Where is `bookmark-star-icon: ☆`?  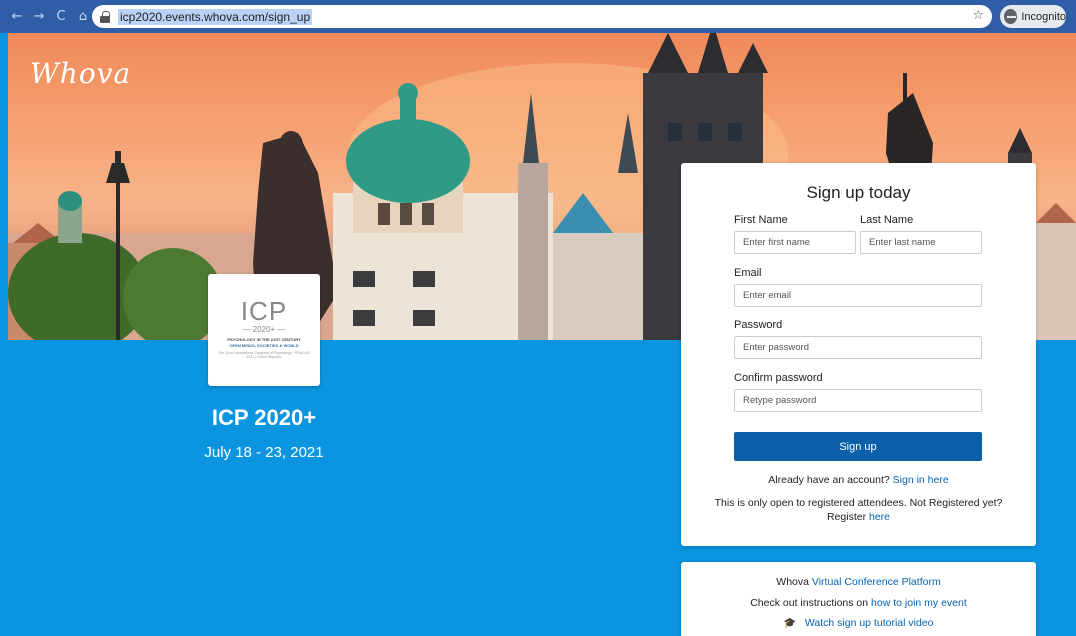 bookmark-star-icon: ☆ is located at coordinates (978, 15).